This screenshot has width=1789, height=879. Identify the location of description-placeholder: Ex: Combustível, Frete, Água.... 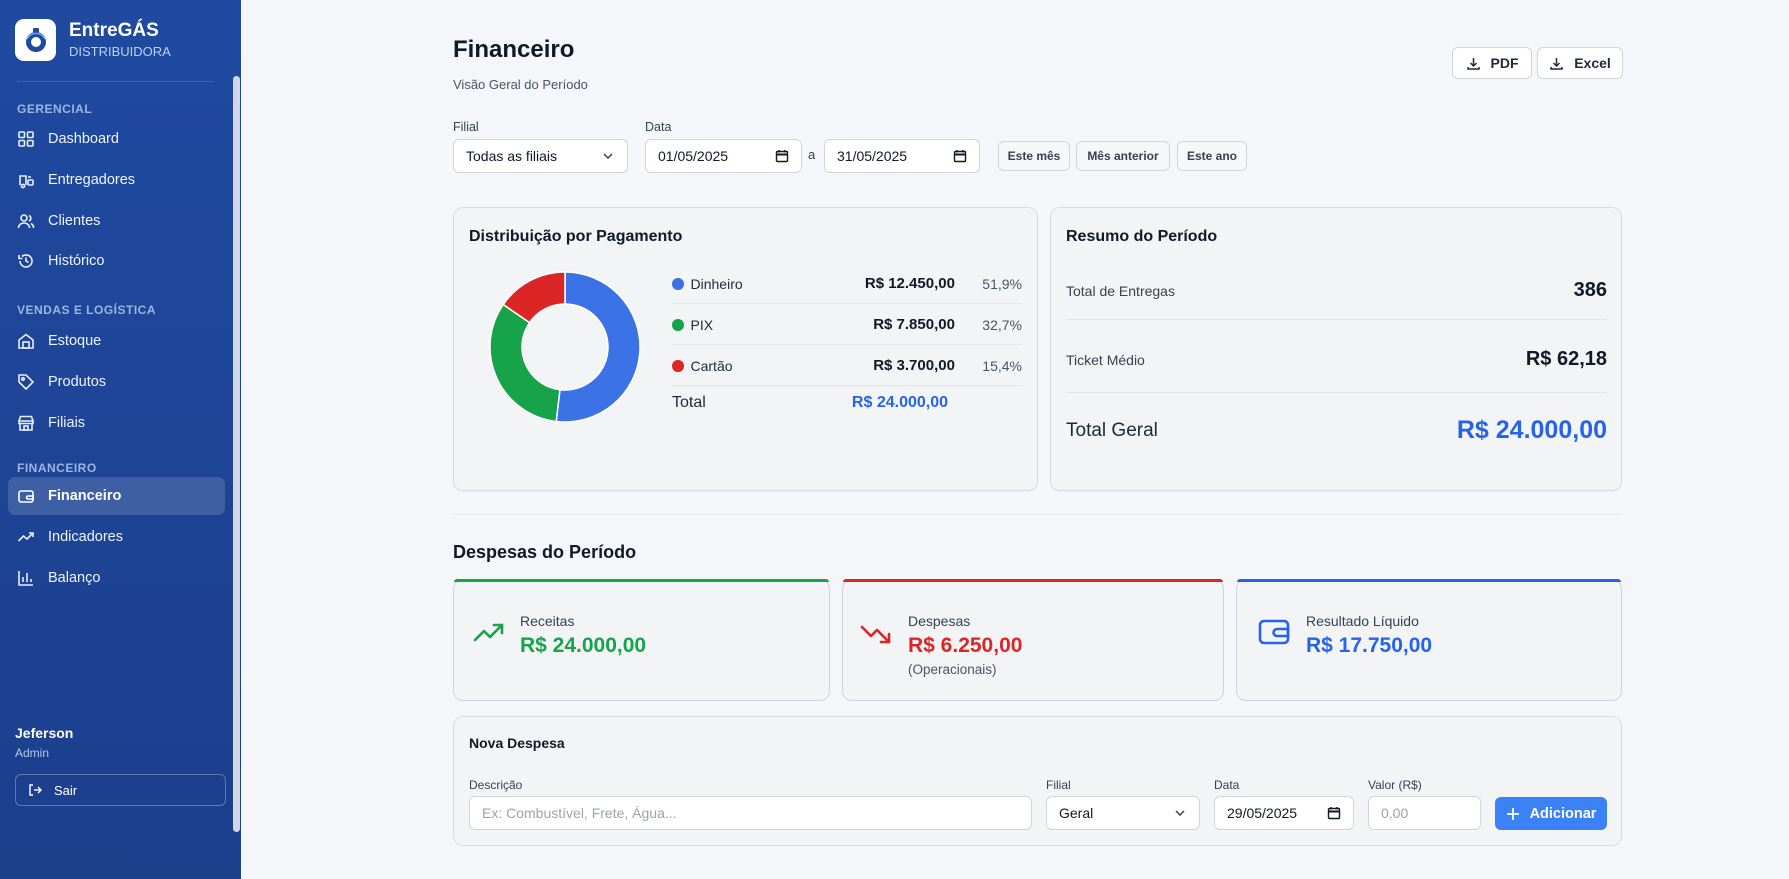
(579, 813).